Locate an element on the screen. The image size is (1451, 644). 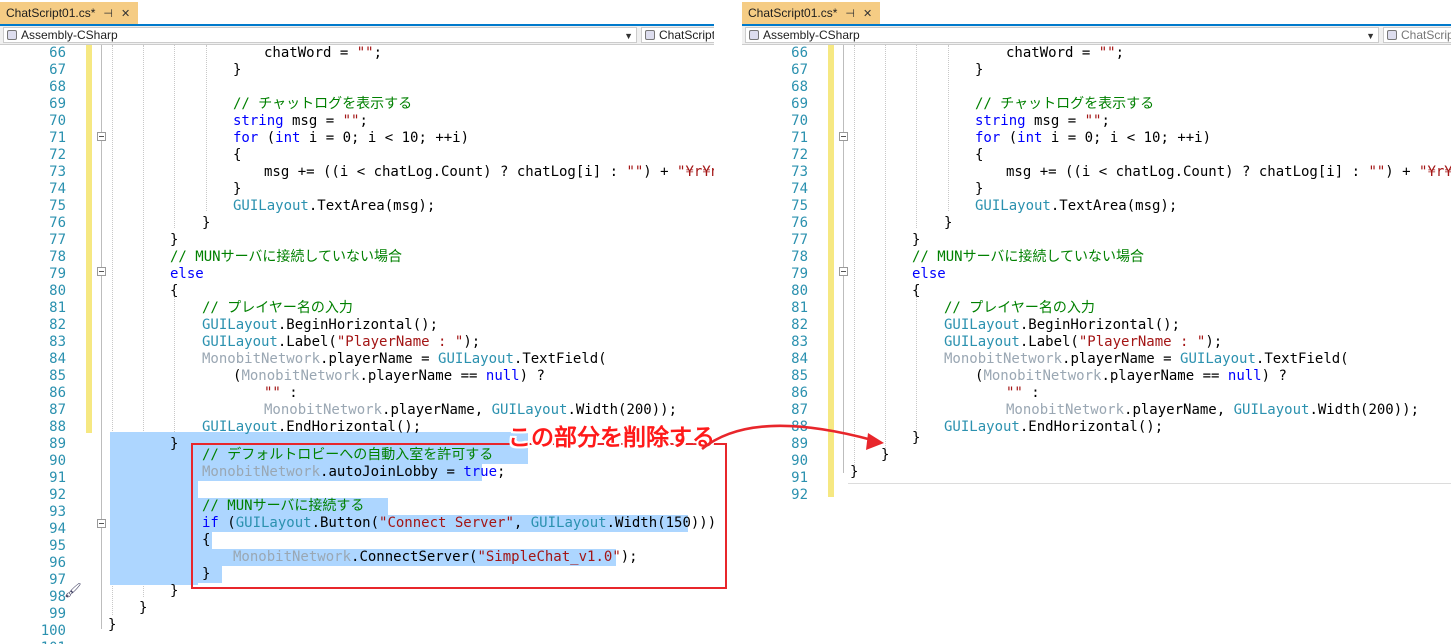
code-line-100: } is located at coordinates (112, 625).